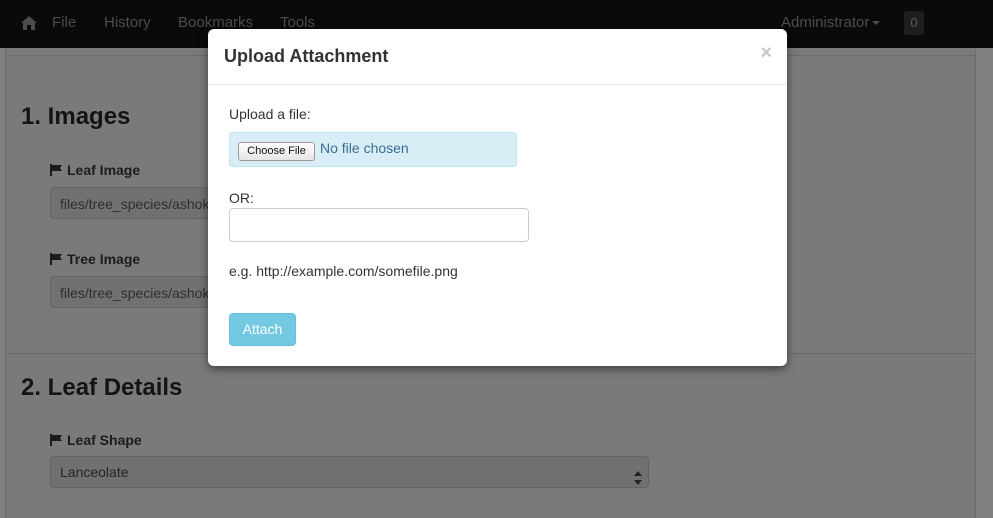 The image size is (993, 518). I want to click on field-label-text: Leaf Shape, so click(104, 440).